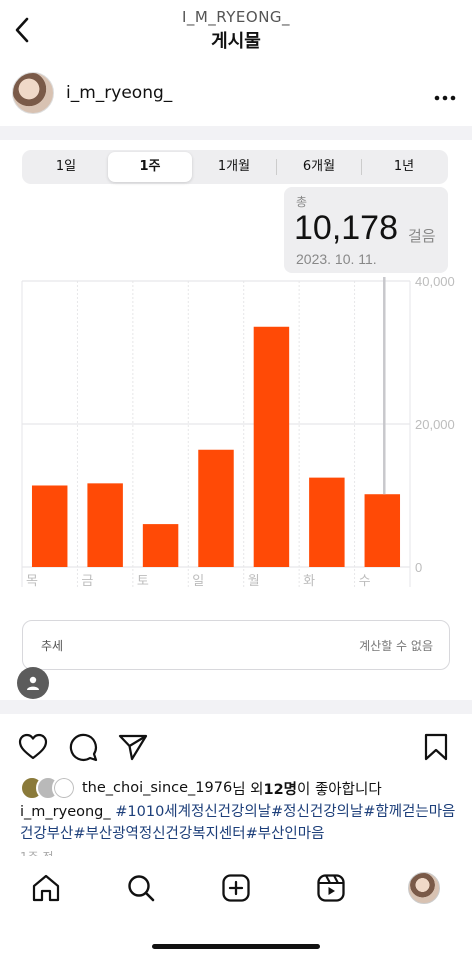 The image size is (472, 961). I want to click on home-icon, so click(46, 888).